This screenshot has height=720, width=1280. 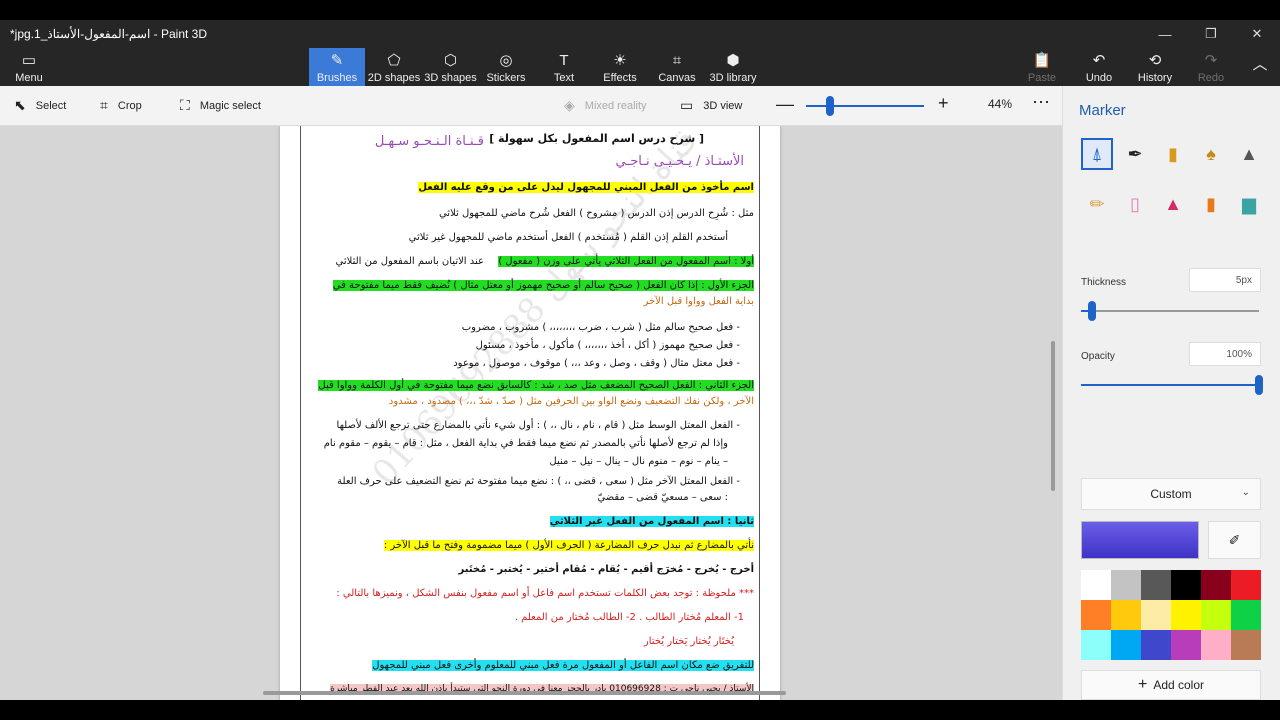 I want to click on canvas-icon: ⌗, so click(x=677, y=60).